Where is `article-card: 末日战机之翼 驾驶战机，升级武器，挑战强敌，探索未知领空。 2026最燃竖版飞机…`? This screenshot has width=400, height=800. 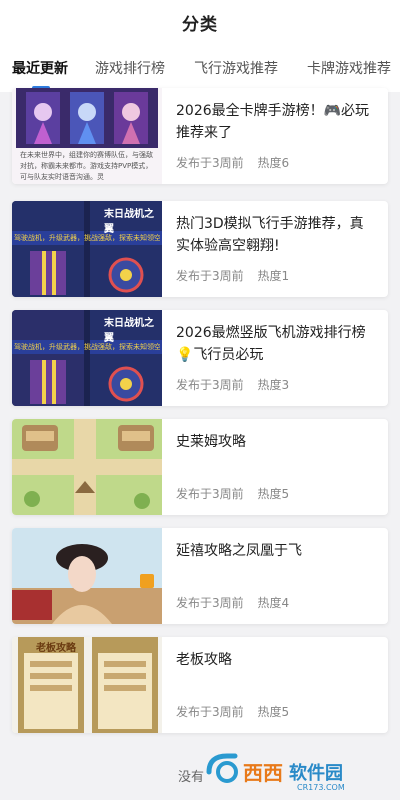
article-card: 末日战机之翼 驾驶战机，升级武器，挑战强敌，探索未知领空。 2026最燃竖版飞机… is located at coordinates (200, 358).